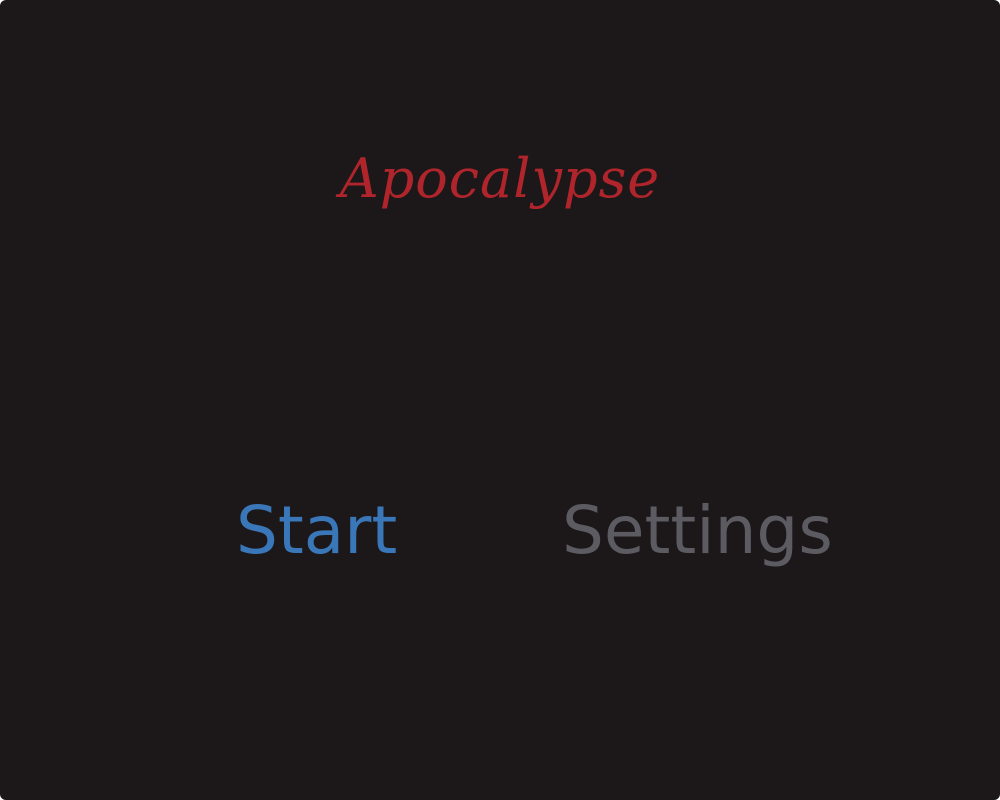 The width and height of the screenshot is (1000, 800). I want to click on settings-button: Settings, so click(697, 531).